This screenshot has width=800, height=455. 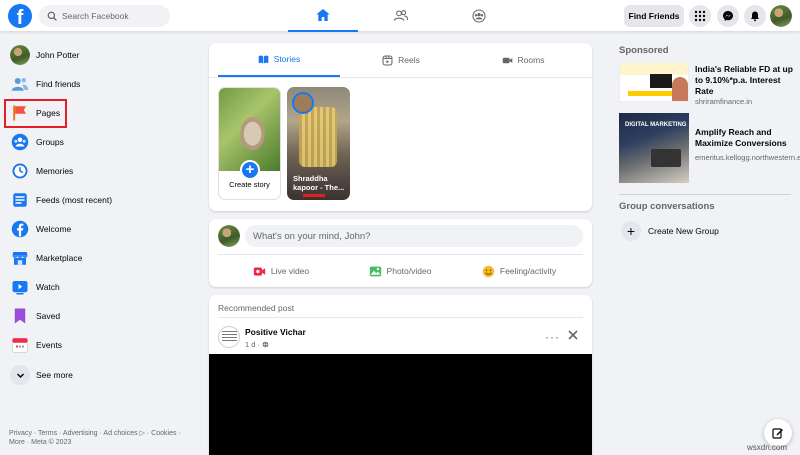 I want to click on timestamp-text: 1 d ·, so click(x=253, y=344).